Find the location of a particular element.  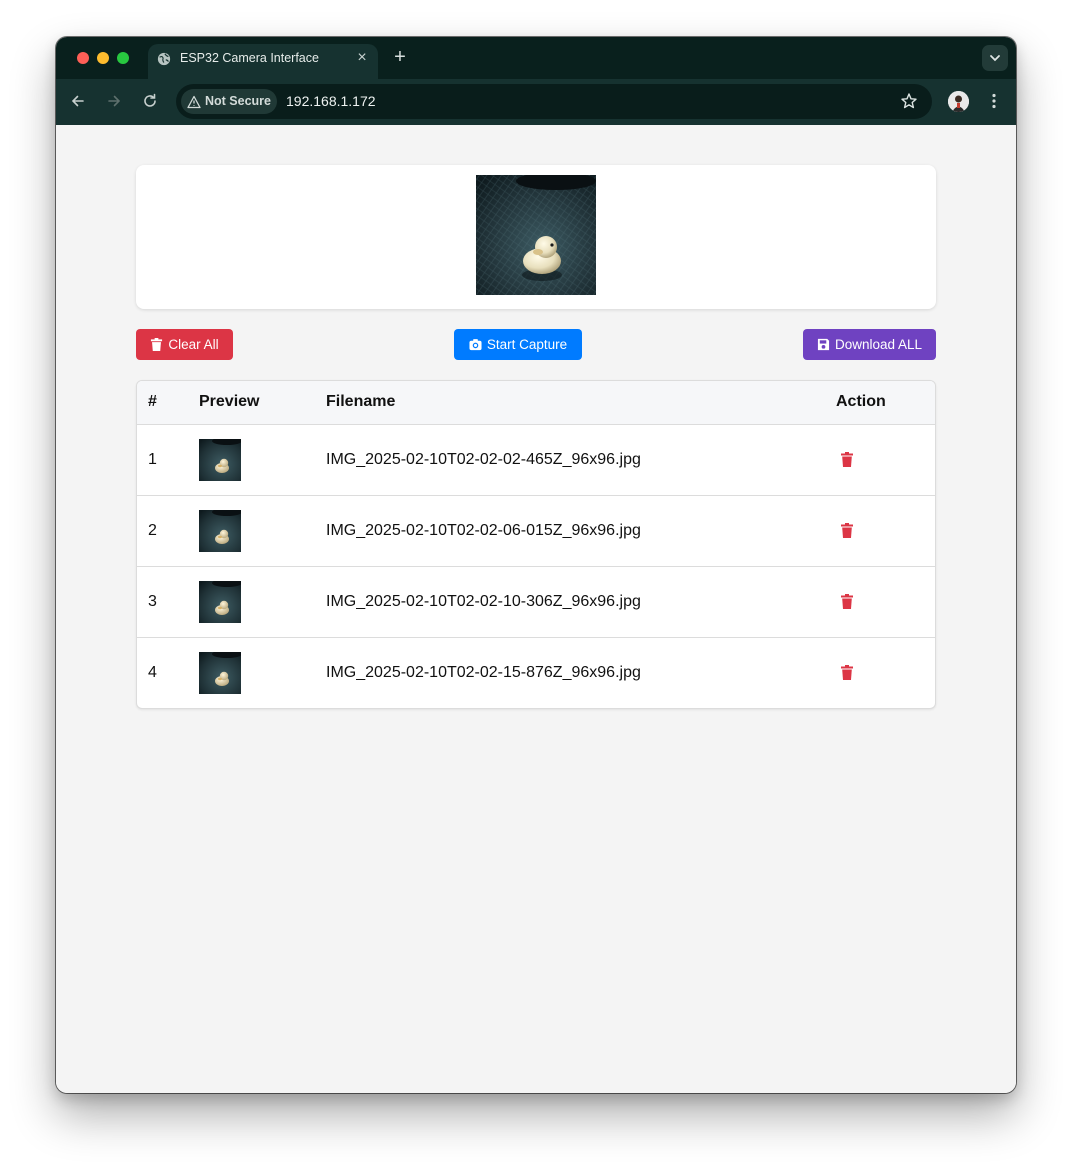

start-capture-label: Start Capture is located at coordinates (527, 344).